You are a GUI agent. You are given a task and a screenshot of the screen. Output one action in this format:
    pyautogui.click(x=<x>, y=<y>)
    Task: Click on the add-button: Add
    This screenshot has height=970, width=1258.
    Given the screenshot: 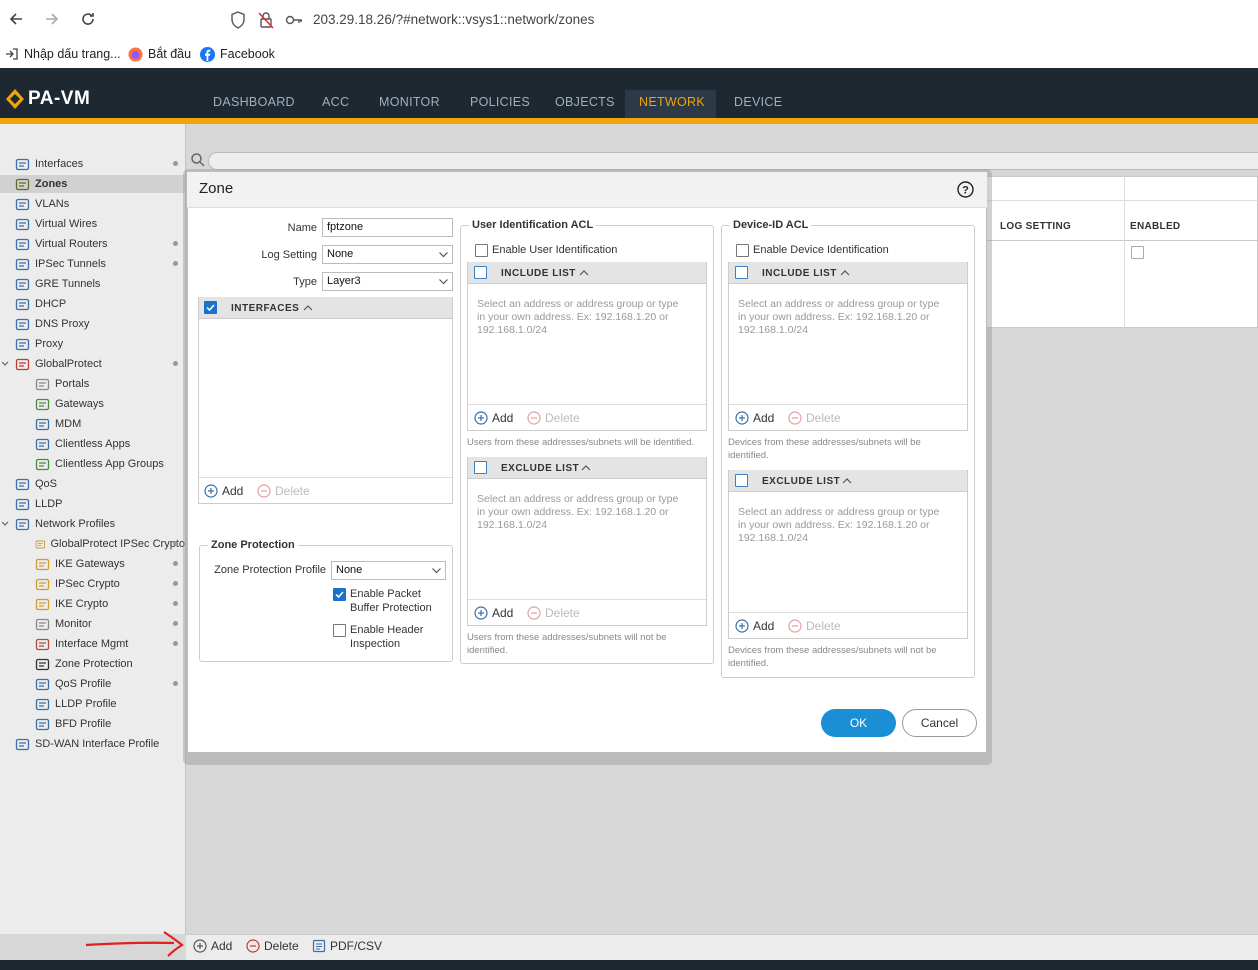 What is the action you would take?
    pyautogui.click(x=212, y=946)
    